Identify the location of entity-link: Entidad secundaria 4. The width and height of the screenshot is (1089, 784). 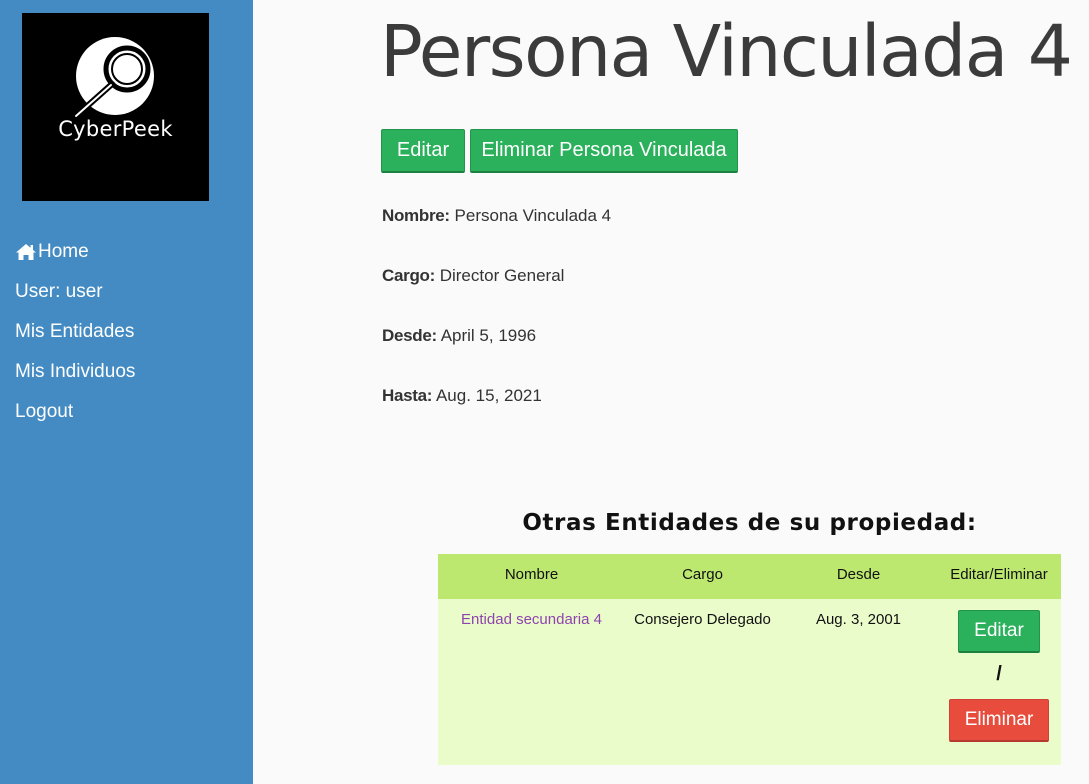
(531, 619).